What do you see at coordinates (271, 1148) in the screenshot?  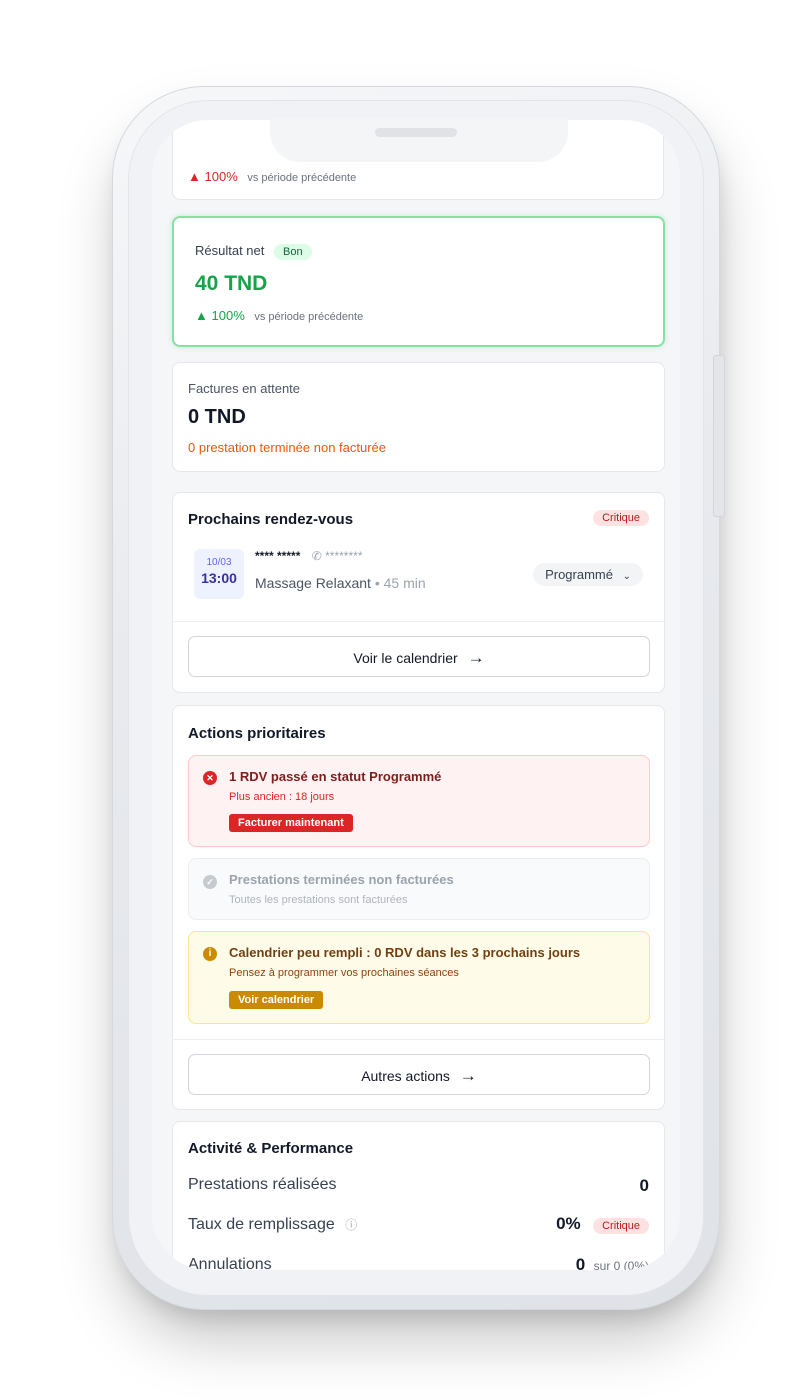 I see `activity-title: Activité & Performance` at bounding box center [271, 1148].